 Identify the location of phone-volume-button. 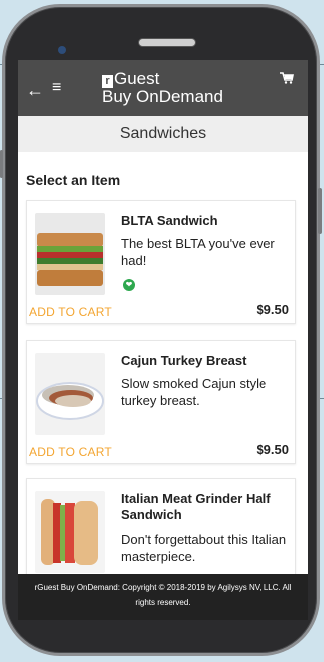
(1, 164).